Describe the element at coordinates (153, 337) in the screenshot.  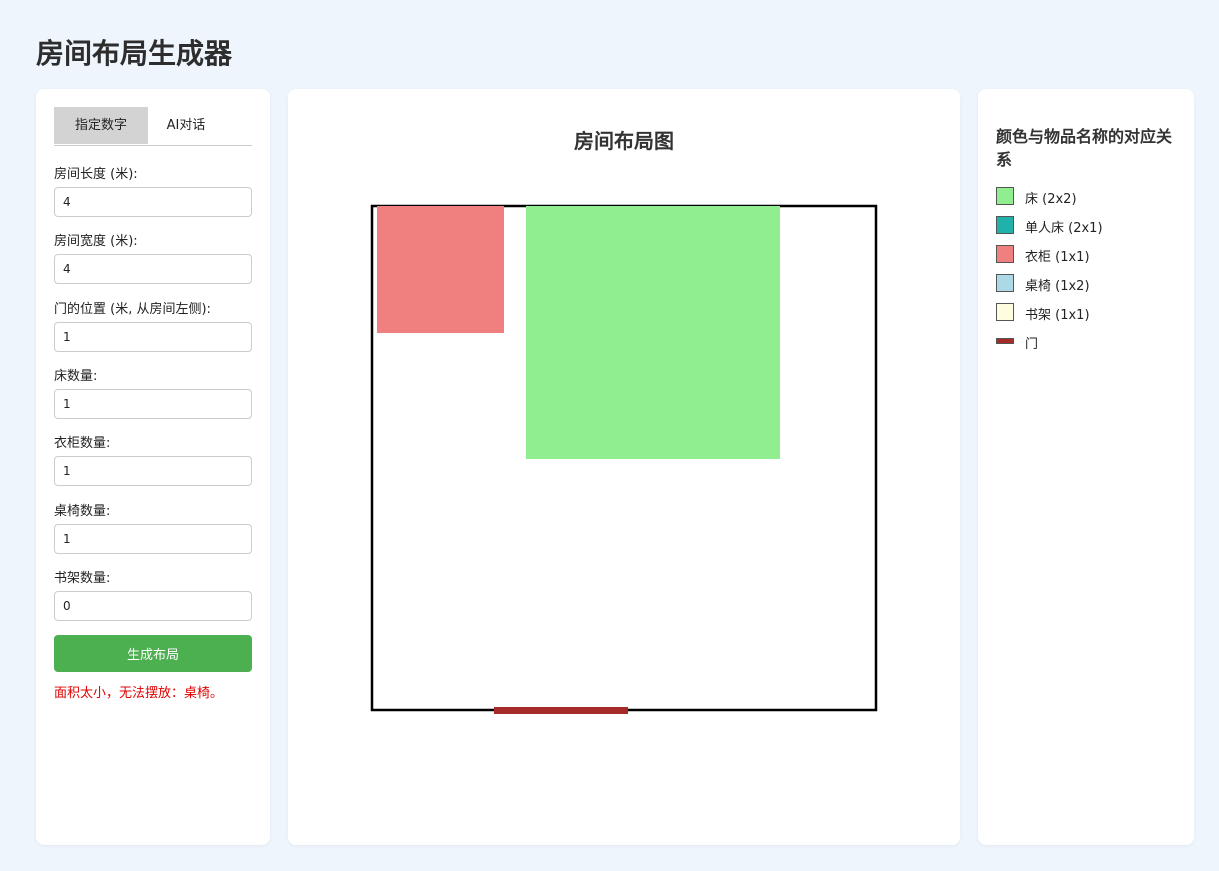
I see `door-position-input` at that location.